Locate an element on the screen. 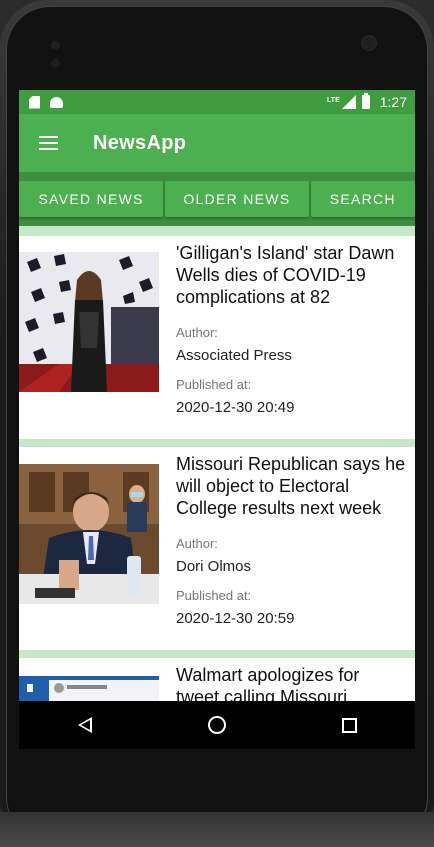 The width and height of the screenshot is (434, 847). tab-bar: SAVED NEWS OLDER NEWS SEARCH is located at coordinates (217, 199).